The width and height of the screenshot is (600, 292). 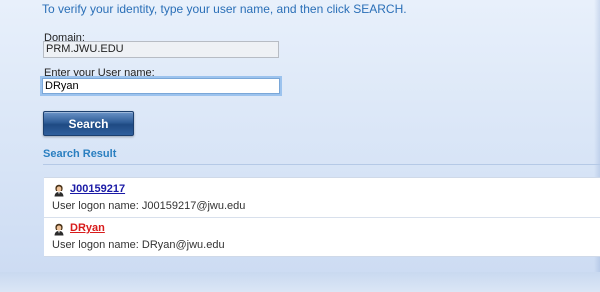 What do you see at coordinates (149, 206) in the screenshot?
I see `logon-name: User logon name: J00159217@jwu.edu` at bounding box center [149, 206].